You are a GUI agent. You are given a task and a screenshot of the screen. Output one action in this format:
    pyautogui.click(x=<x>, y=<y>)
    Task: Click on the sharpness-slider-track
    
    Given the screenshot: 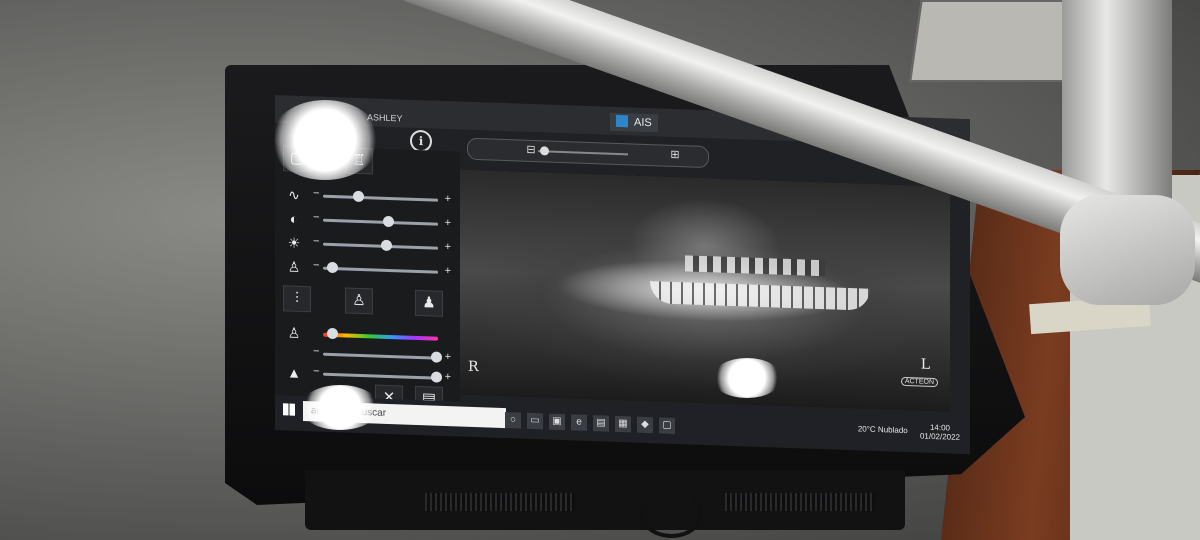 What is the action you would take?
    pyautogui.click(x=380, y=270)
    